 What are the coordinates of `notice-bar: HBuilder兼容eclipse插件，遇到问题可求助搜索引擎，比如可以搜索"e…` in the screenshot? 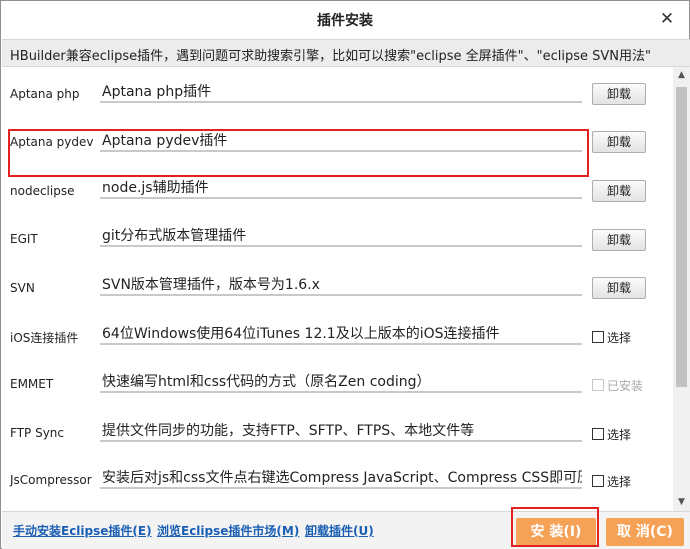 It's located at (346, 53).